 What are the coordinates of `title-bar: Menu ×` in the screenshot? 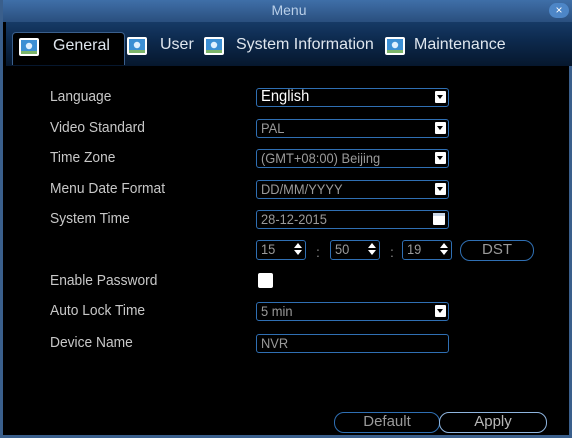 It's located at (287, 11).